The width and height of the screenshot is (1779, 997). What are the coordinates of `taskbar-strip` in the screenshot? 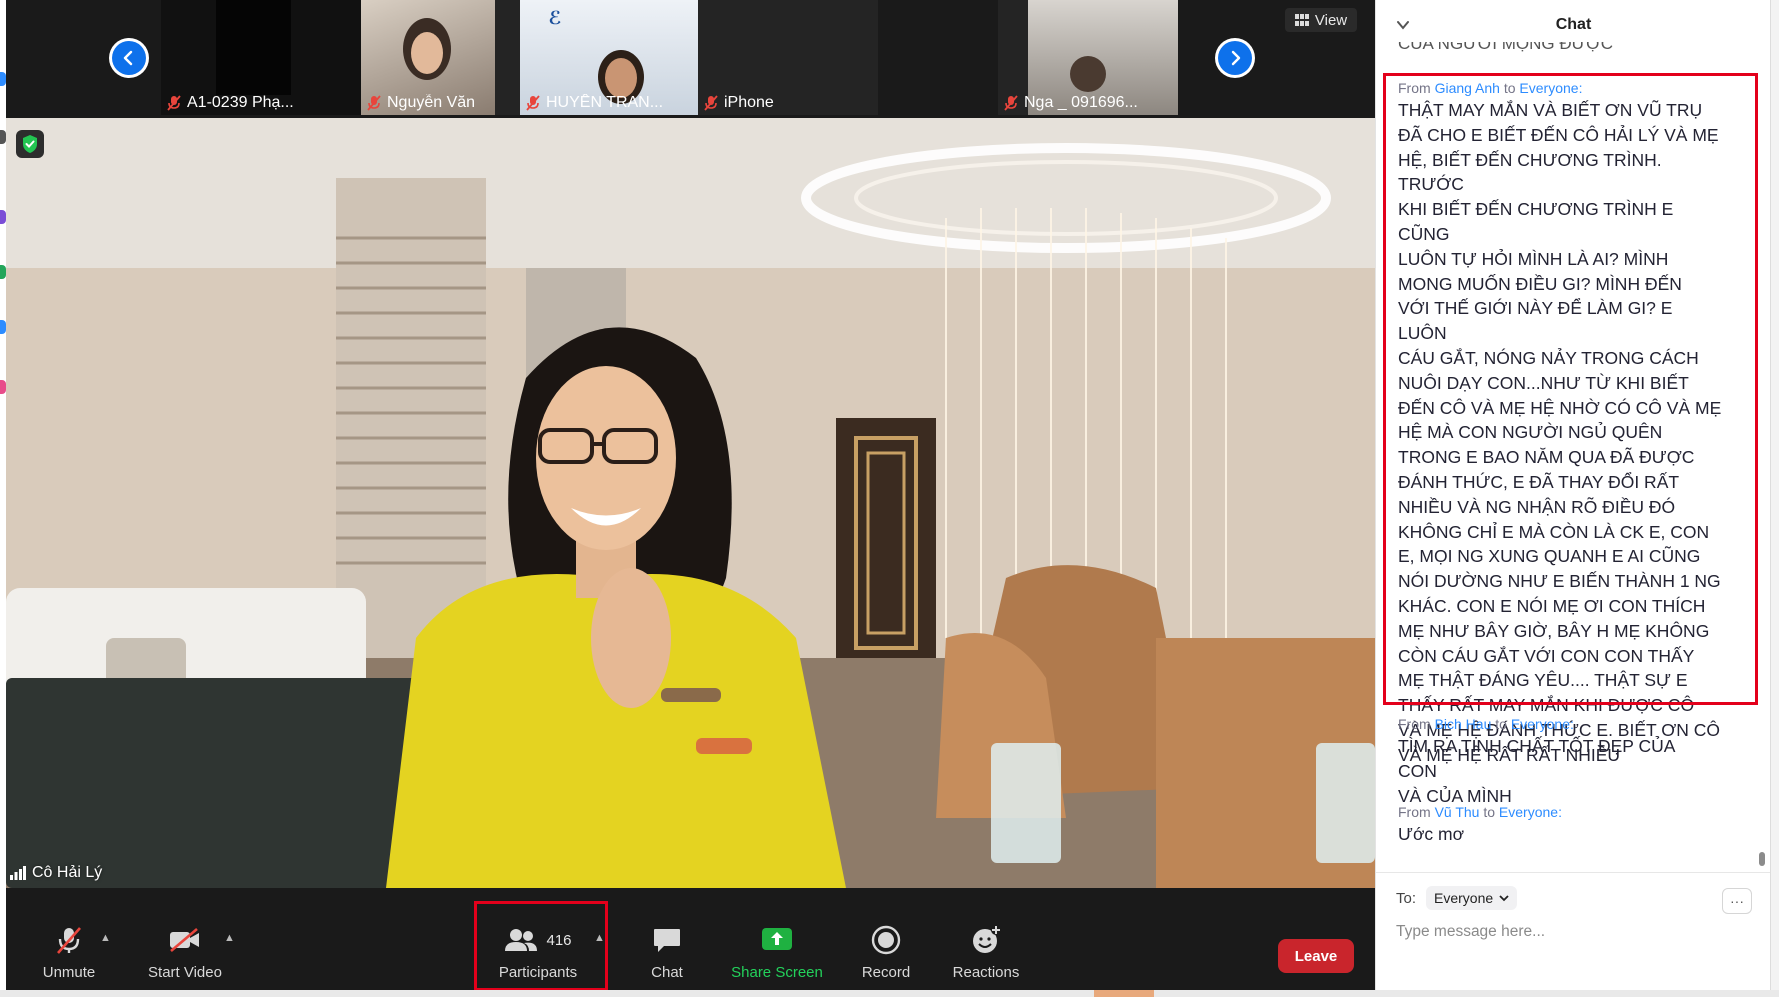 It's located at (889, 993).